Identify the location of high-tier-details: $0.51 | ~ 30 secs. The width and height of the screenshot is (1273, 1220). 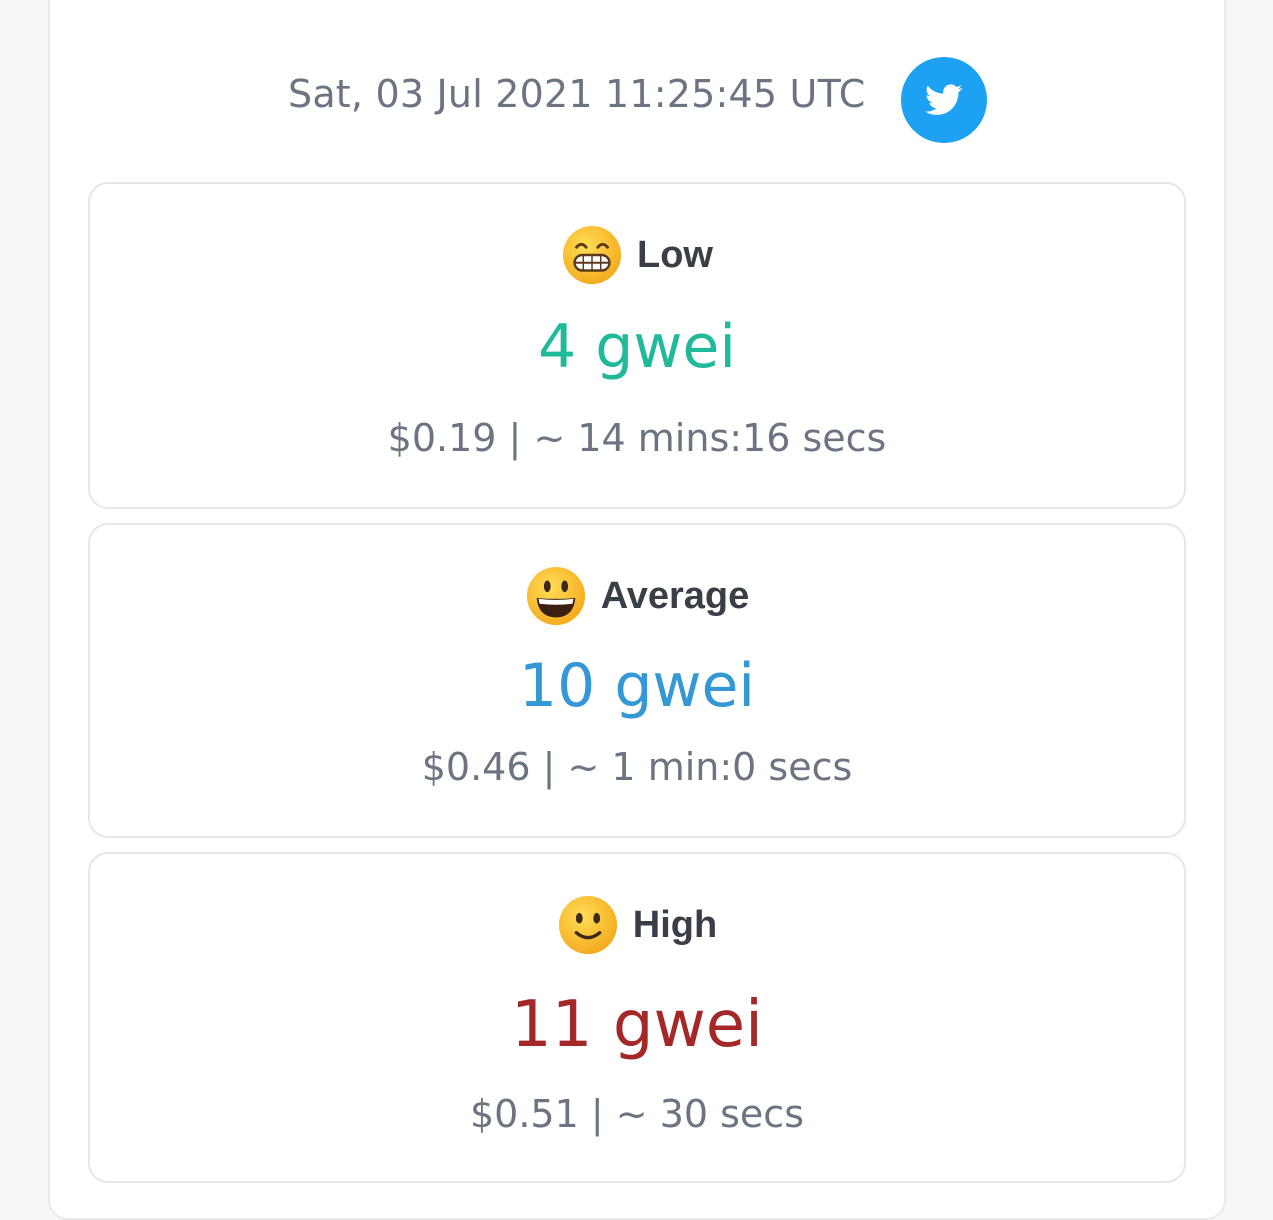
(637, 1114).